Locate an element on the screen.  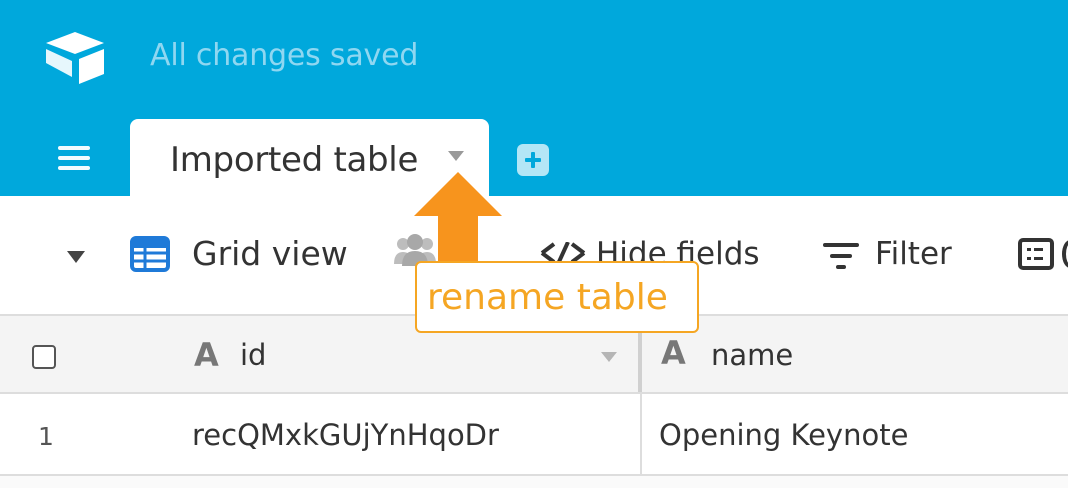
row-number: 1 is located at coordinates (46, 436).